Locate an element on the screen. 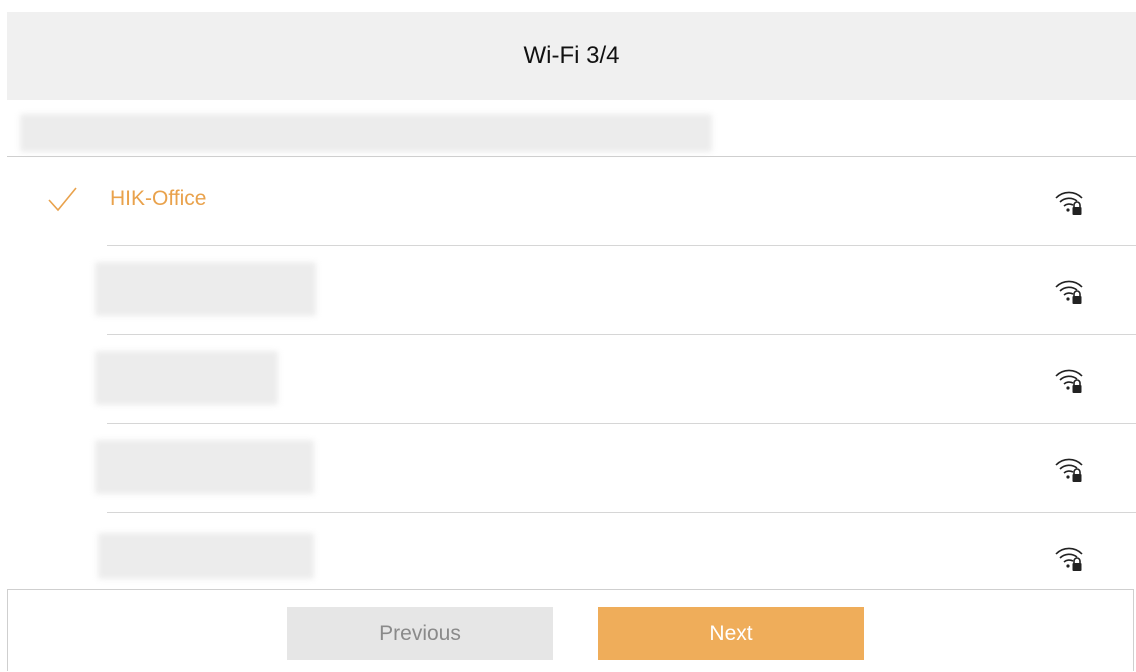  blurred-info-text is located at coordinates (366, 133).